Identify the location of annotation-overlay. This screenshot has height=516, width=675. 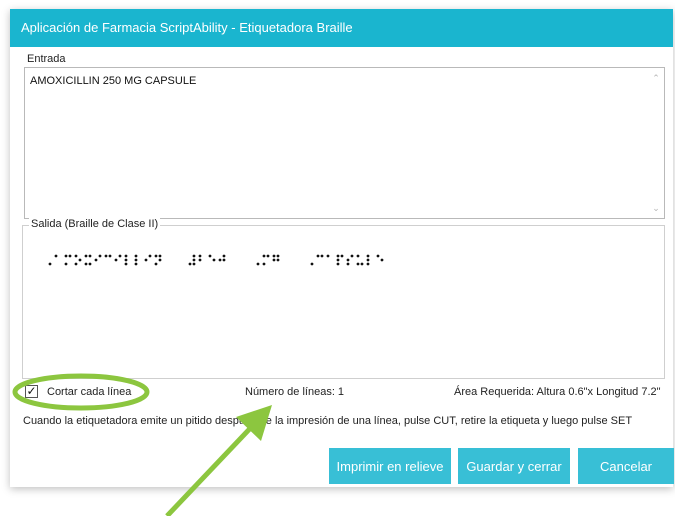
(142, 444).